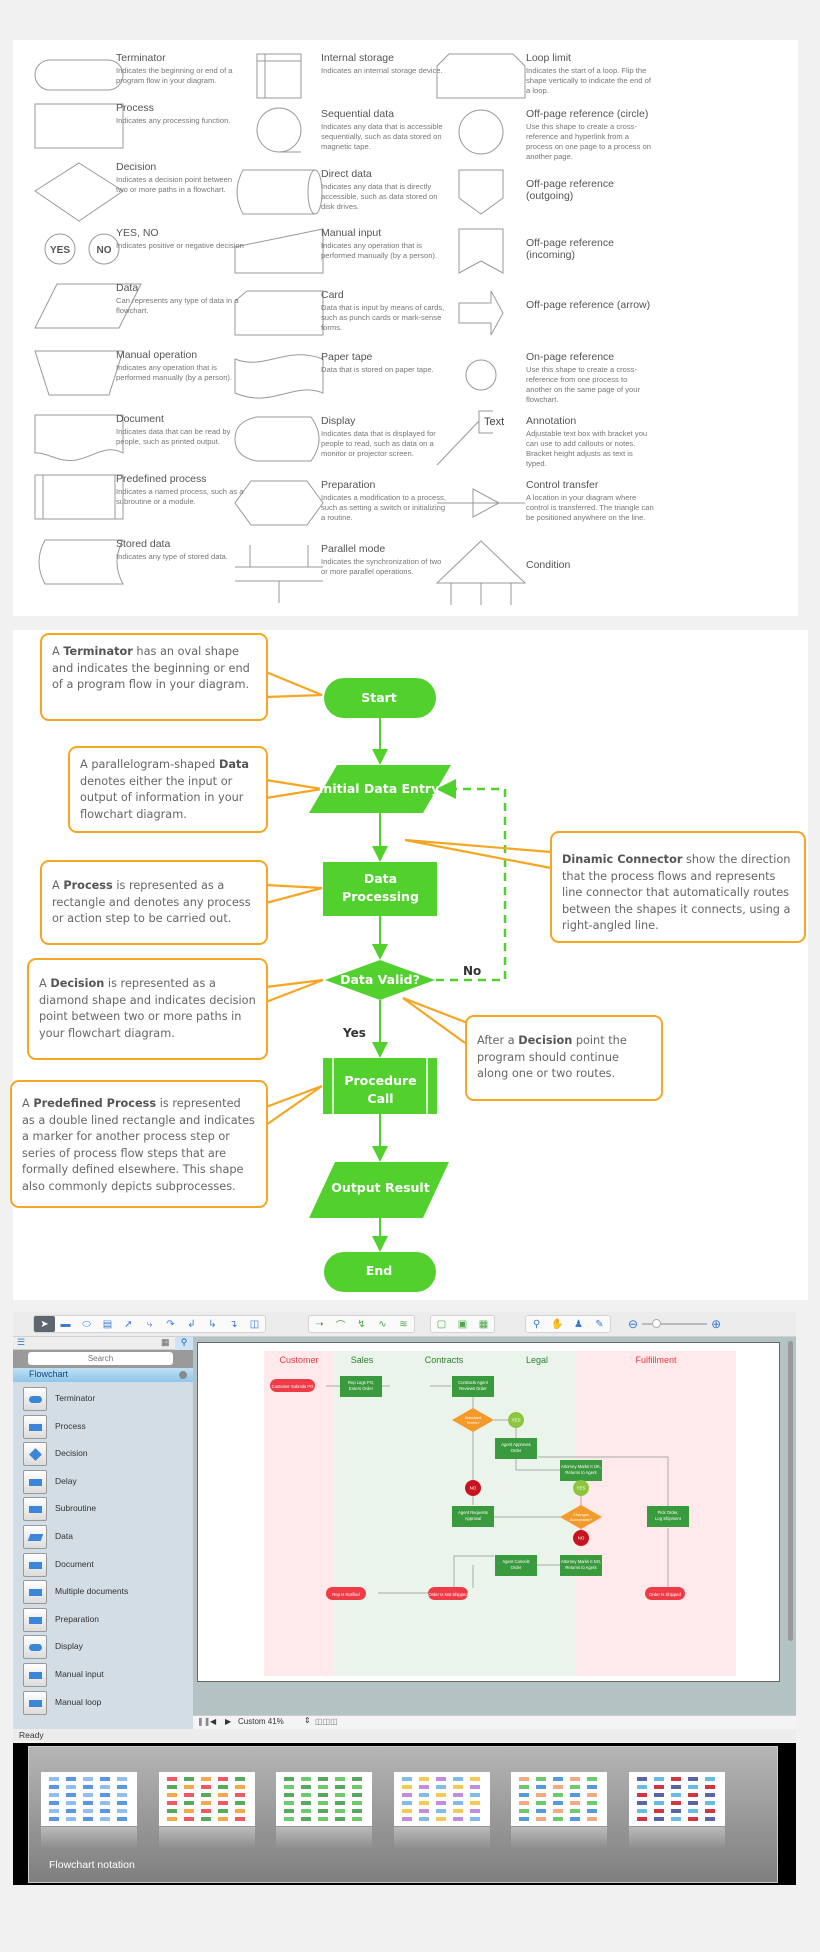 The image size is (820, 1952). What do you see at coordinates (403, 1324) in the screenshot?
I see `freehand-tool-icon: ≋` at bounding box center [403, 1324].